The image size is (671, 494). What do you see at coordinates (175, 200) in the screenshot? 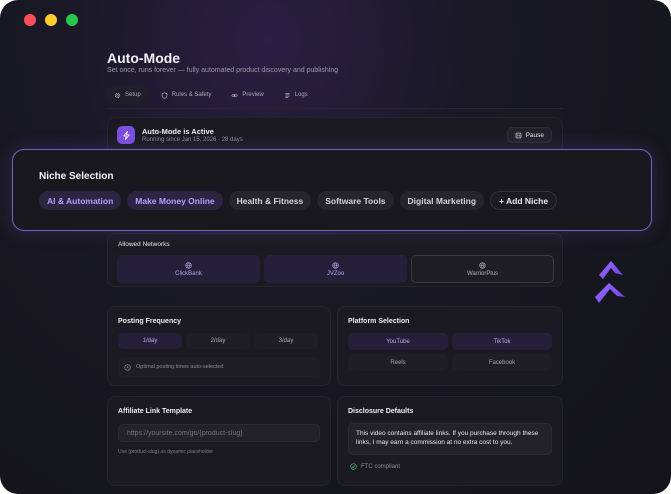
I see `niche-chip-make-money-online: Make Money Online` at bounding box center [175, 200].